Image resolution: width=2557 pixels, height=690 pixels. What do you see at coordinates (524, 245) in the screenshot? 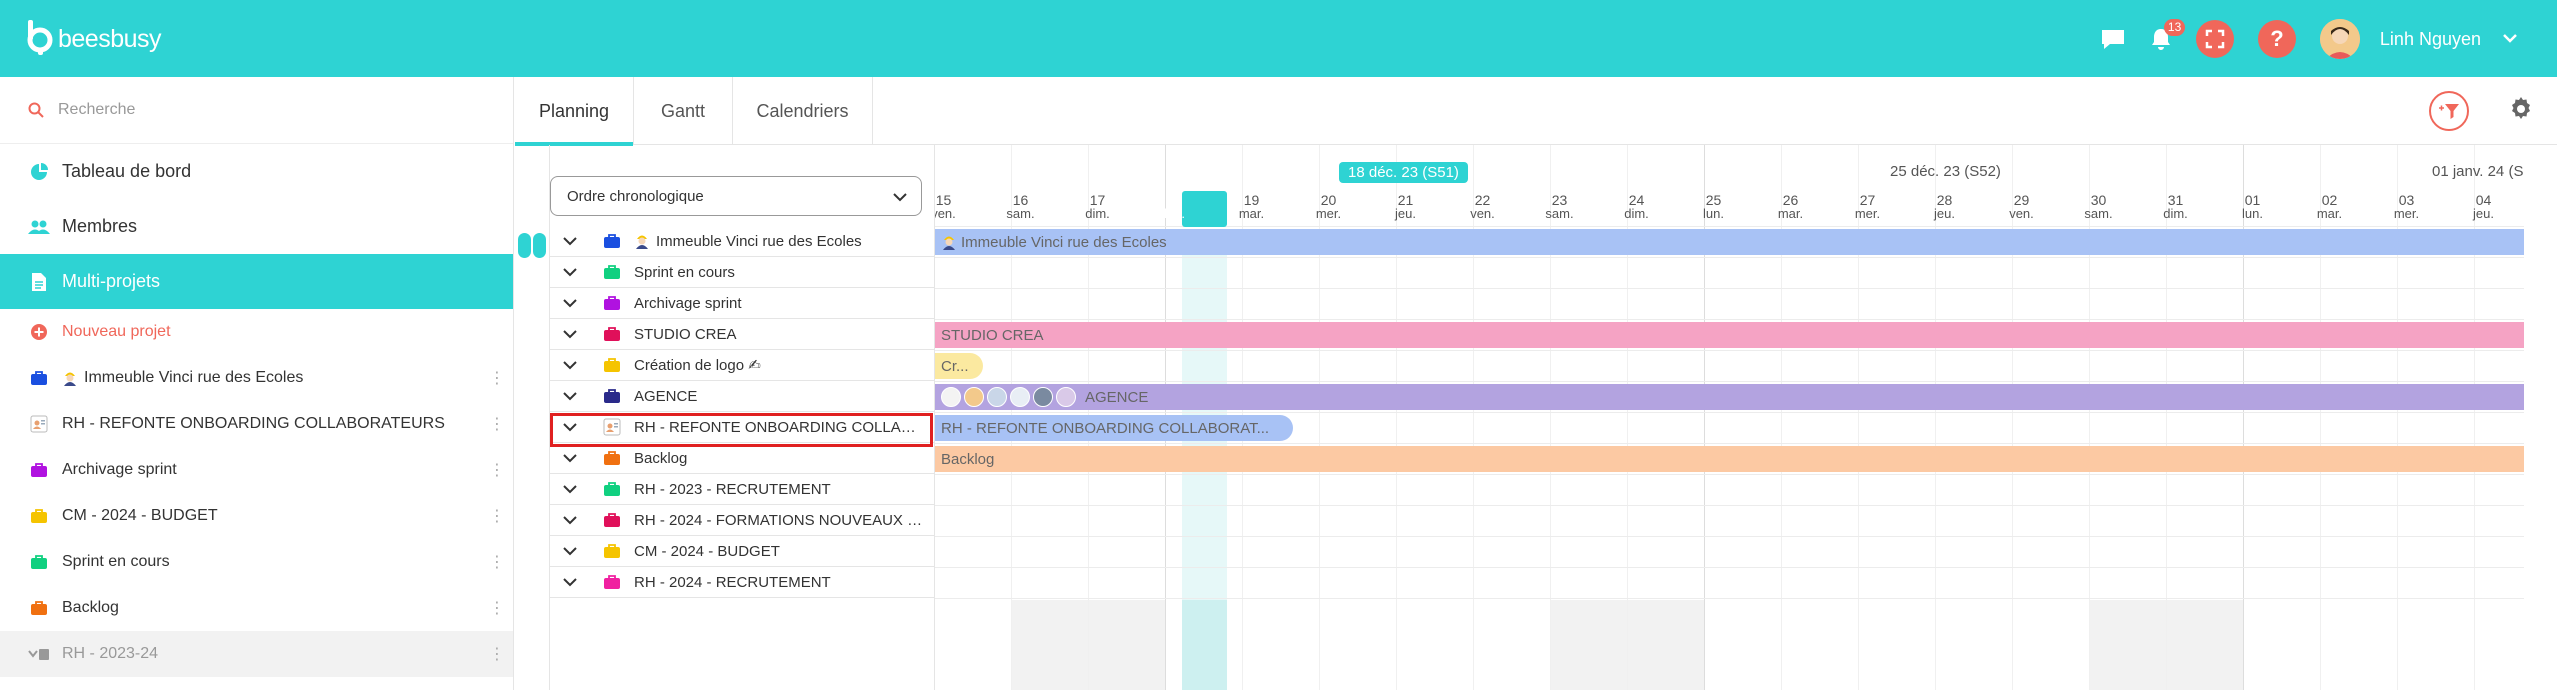
I see `expand-all-button` at bounding box center [524, 245].